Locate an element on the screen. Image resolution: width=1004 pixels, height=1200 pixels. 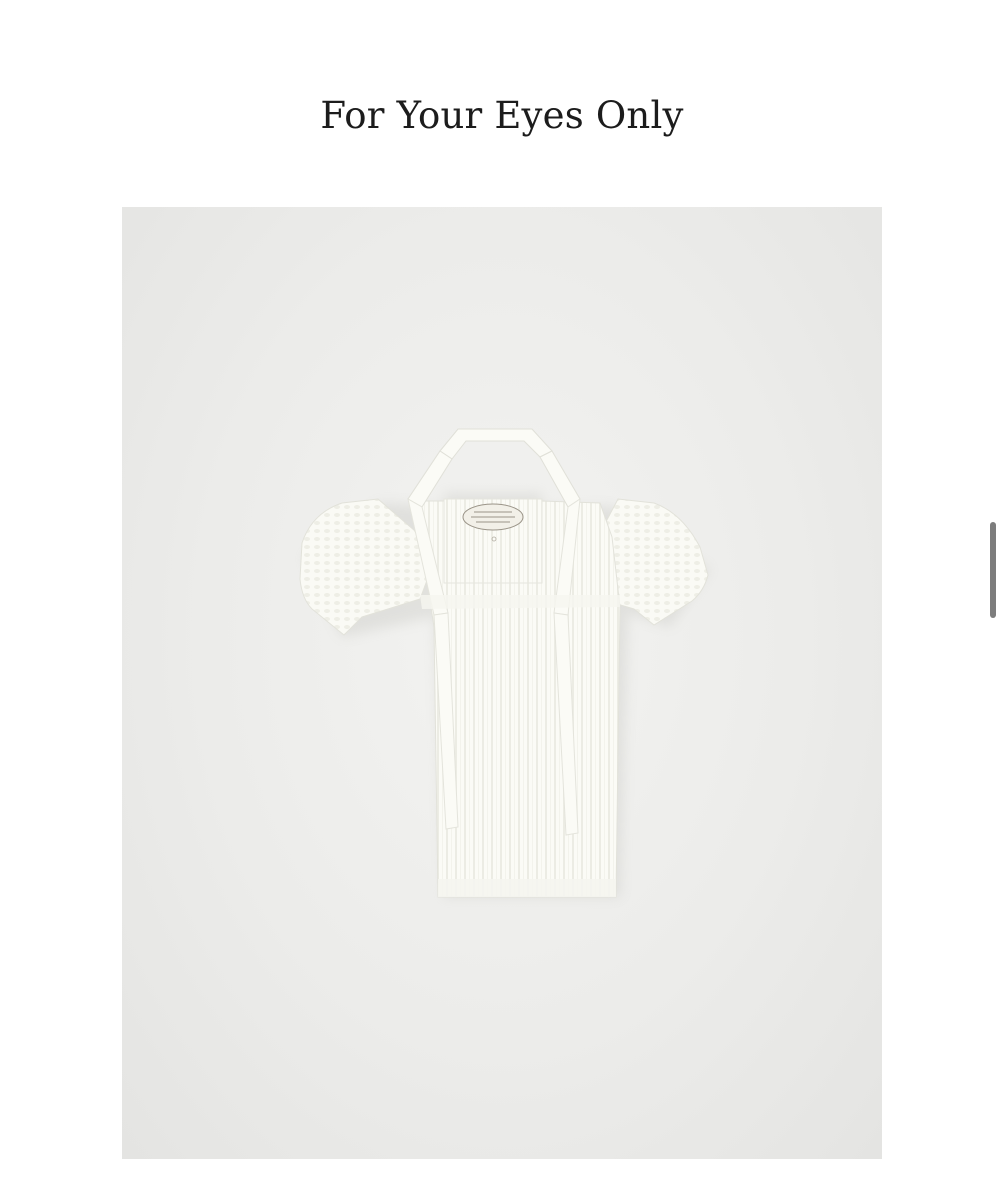
brand-title: For Your Eyes Only is located at coordinates (502, 115).